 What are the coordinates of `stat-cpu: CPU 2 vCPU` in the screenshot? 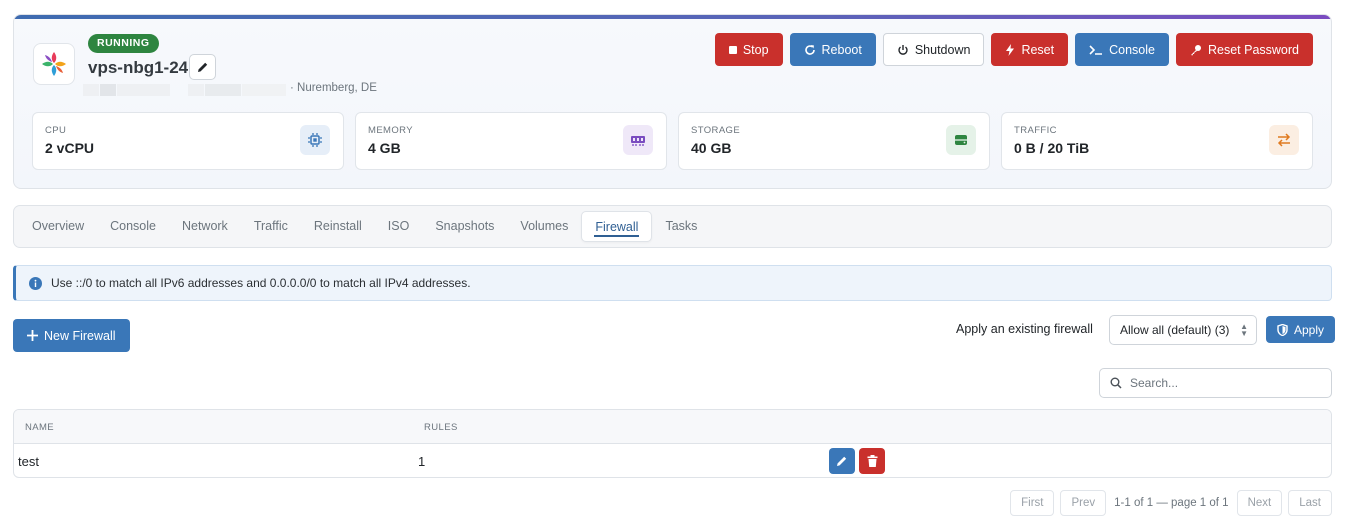 It's located at (188, 141).